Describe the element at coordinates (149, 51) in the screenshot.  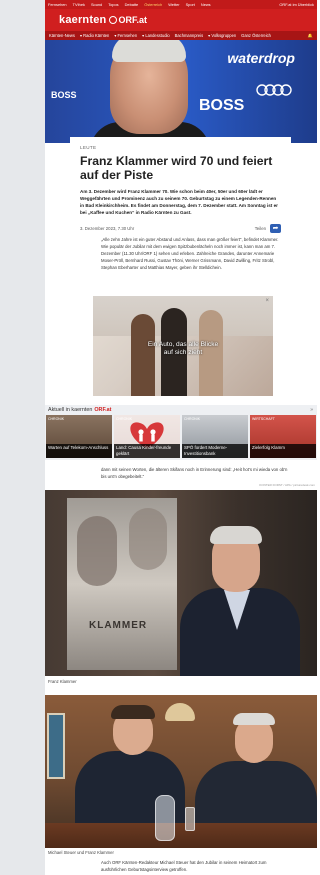
I see `hero-person-hair` at that location.